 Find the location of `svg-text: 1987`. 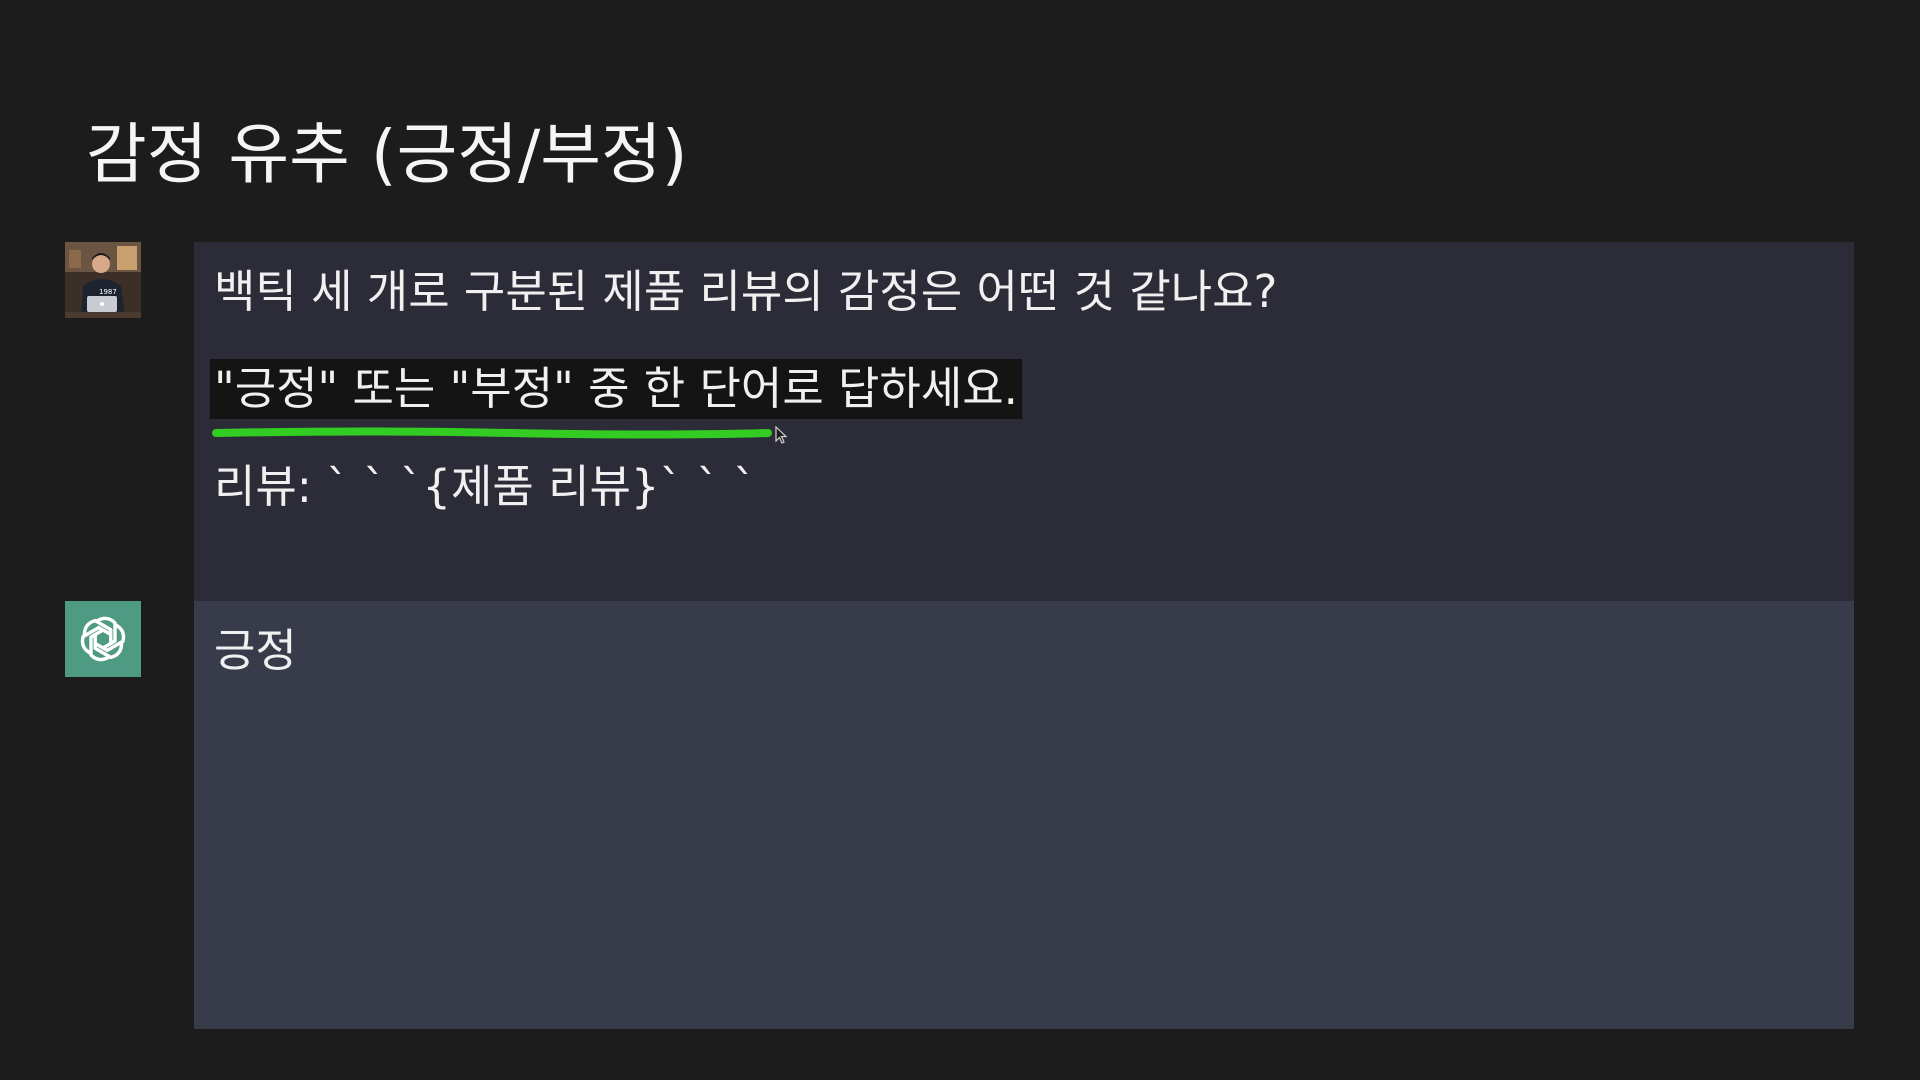

svg-text: 1987 is located at coordinates (108, 292).